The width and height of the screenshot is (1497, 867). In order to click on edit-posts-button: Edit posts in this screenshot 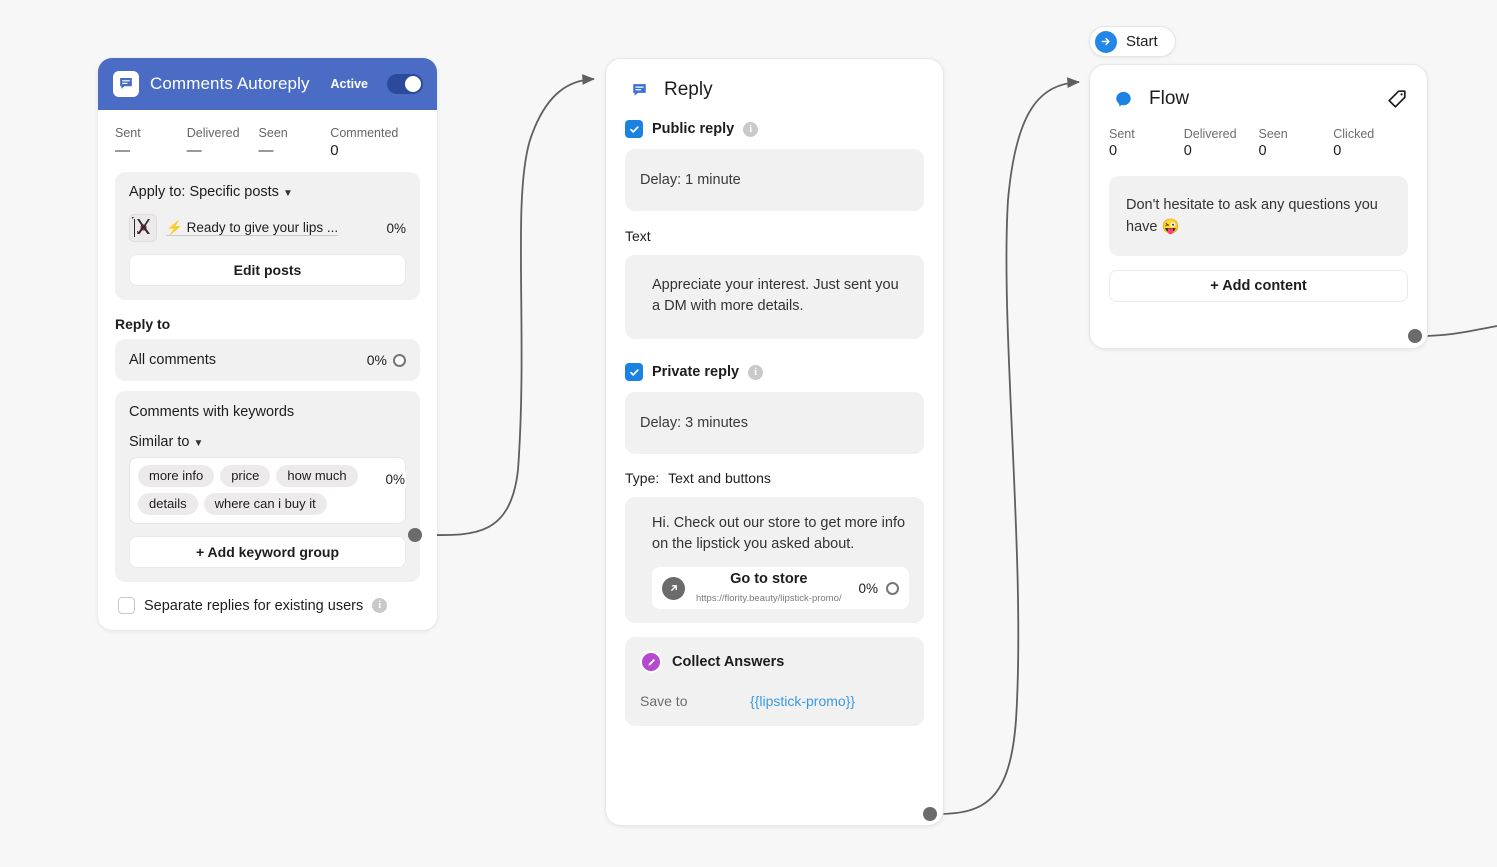, I will do `click(267, 270)`.